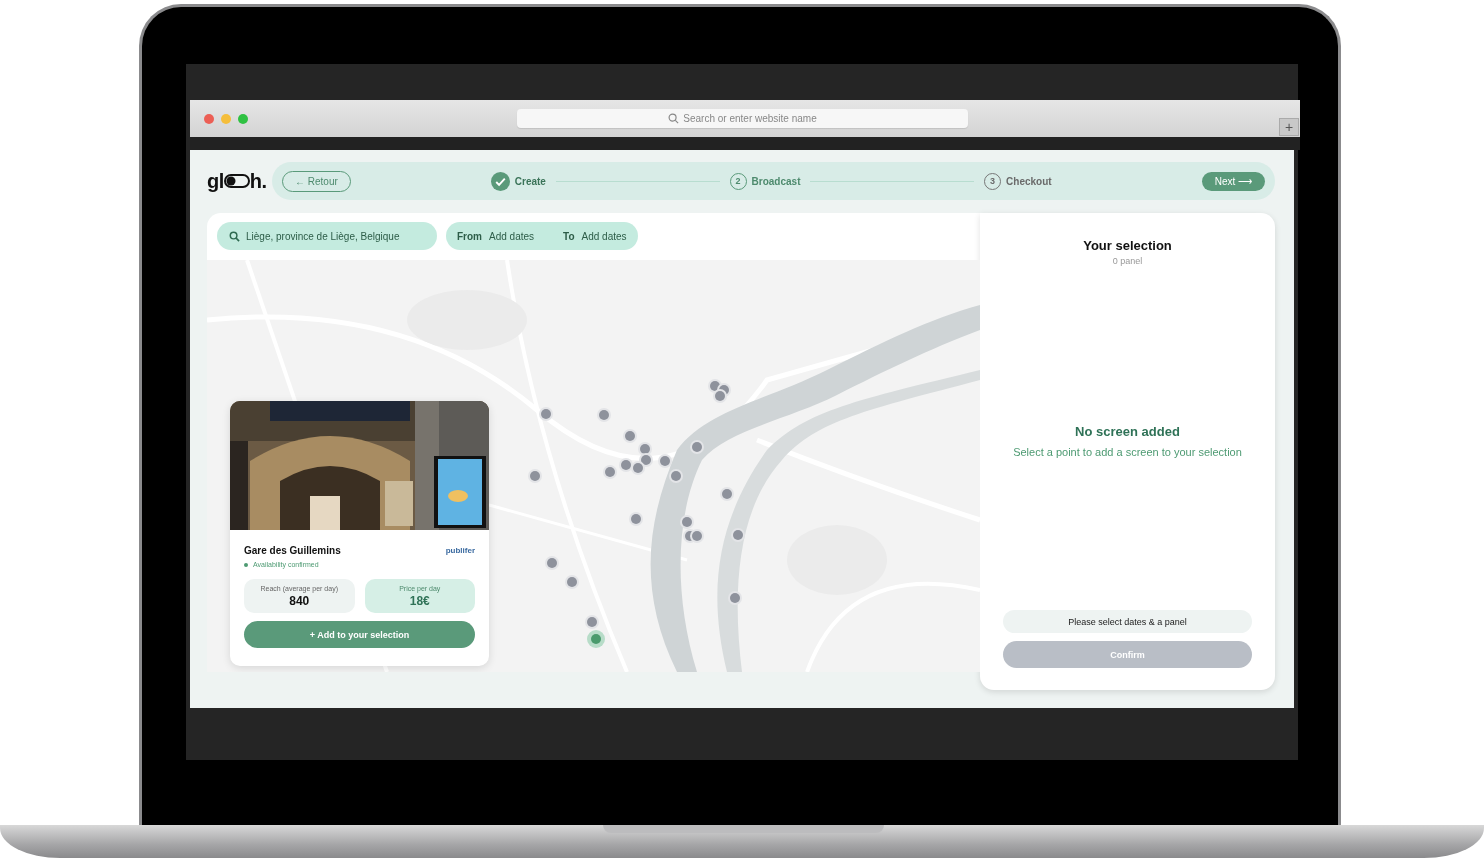 This screenshot has width=1484, height=858. I want to click on empty-text: Select a point to add a screen to your selection, so click(1127, 452).